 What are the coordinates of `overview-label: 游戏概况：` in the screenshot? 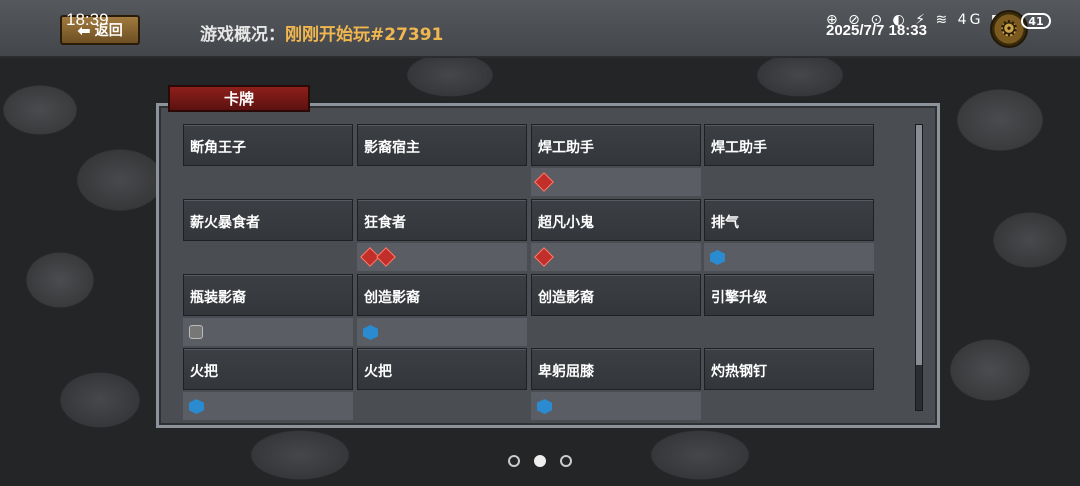 It's located at (242, 35).